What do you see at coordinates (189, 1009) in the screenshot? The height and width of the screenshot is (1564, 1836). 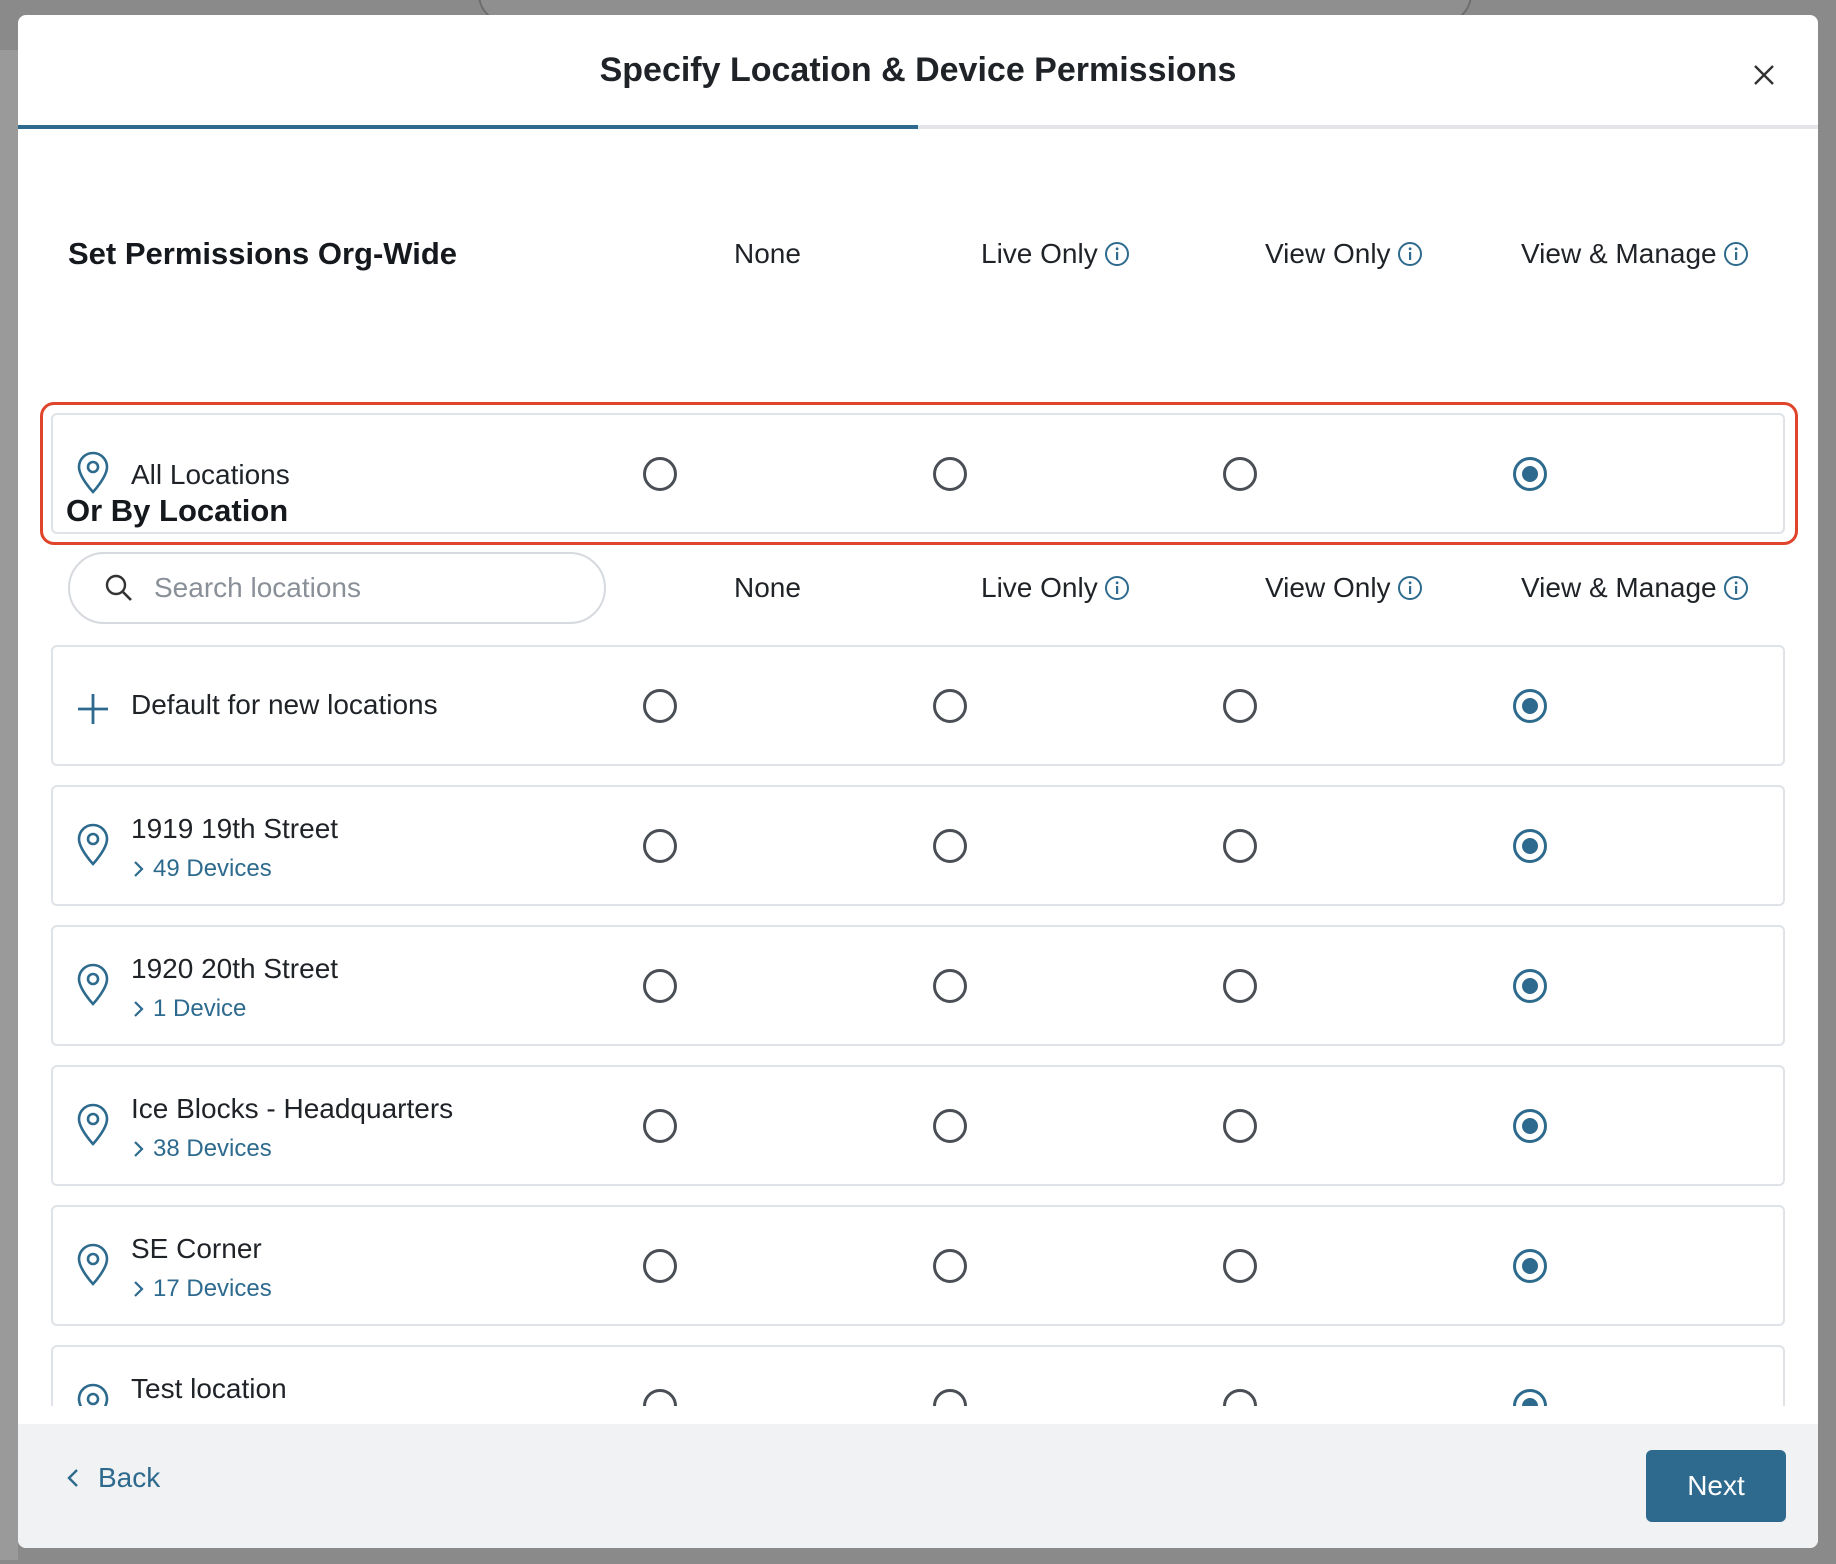 I see `devices-expand-link: 1 Device` at bounding box center [189, 1009].